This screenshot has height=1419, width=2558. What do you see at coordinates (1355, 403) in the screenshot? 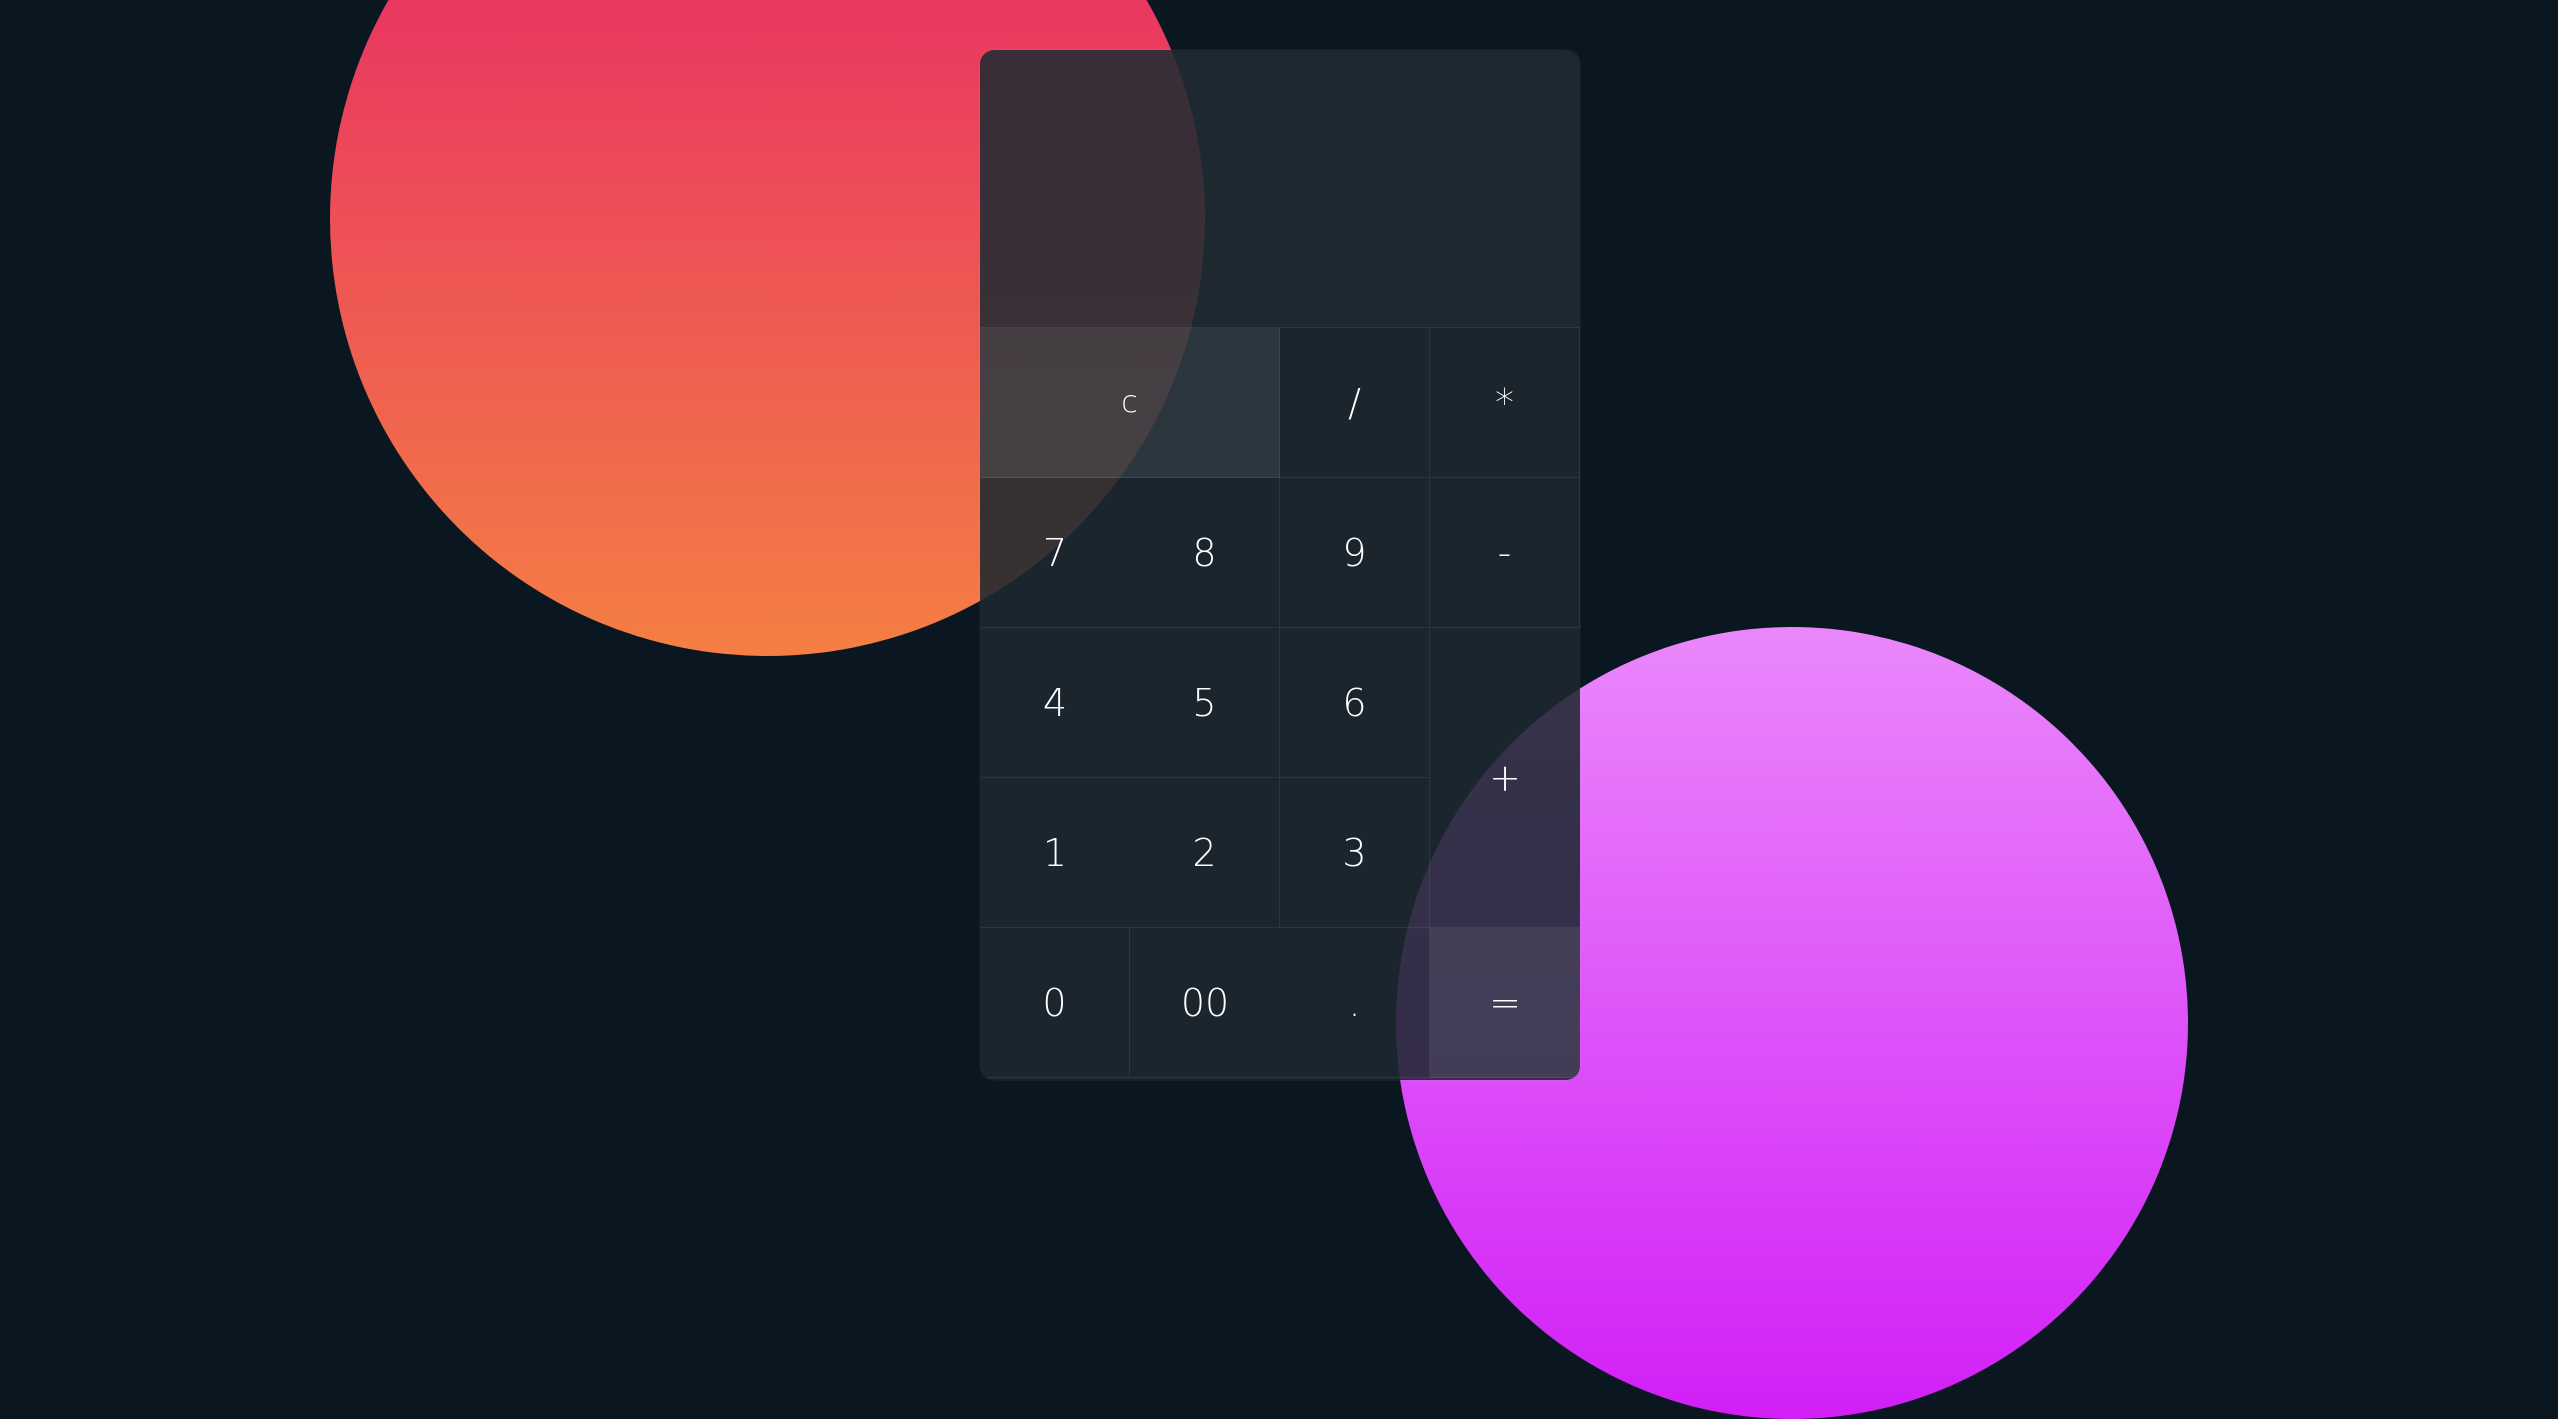
I see `divide-button: /` at bounding box center [1355, 403].